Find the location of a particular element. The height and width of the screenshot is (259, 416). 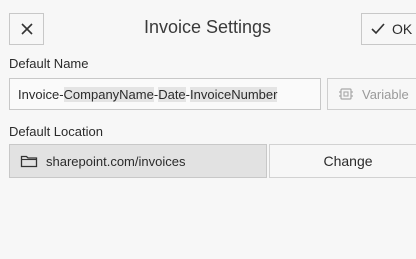

name-token-date: Date is located at coordinates (172, 94).